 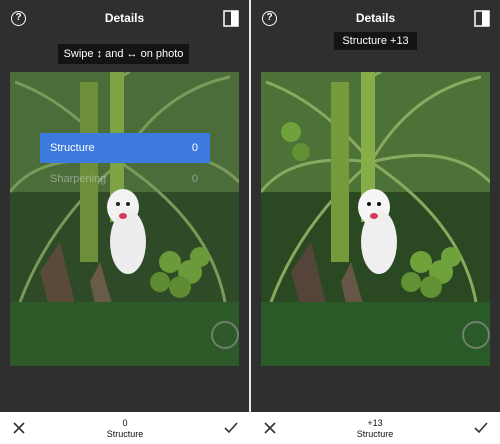 What do you see at coordinates (78, 179) in the screenshot?
I see `menu-item-label: Sharpening` at bounding box center [78, 179].